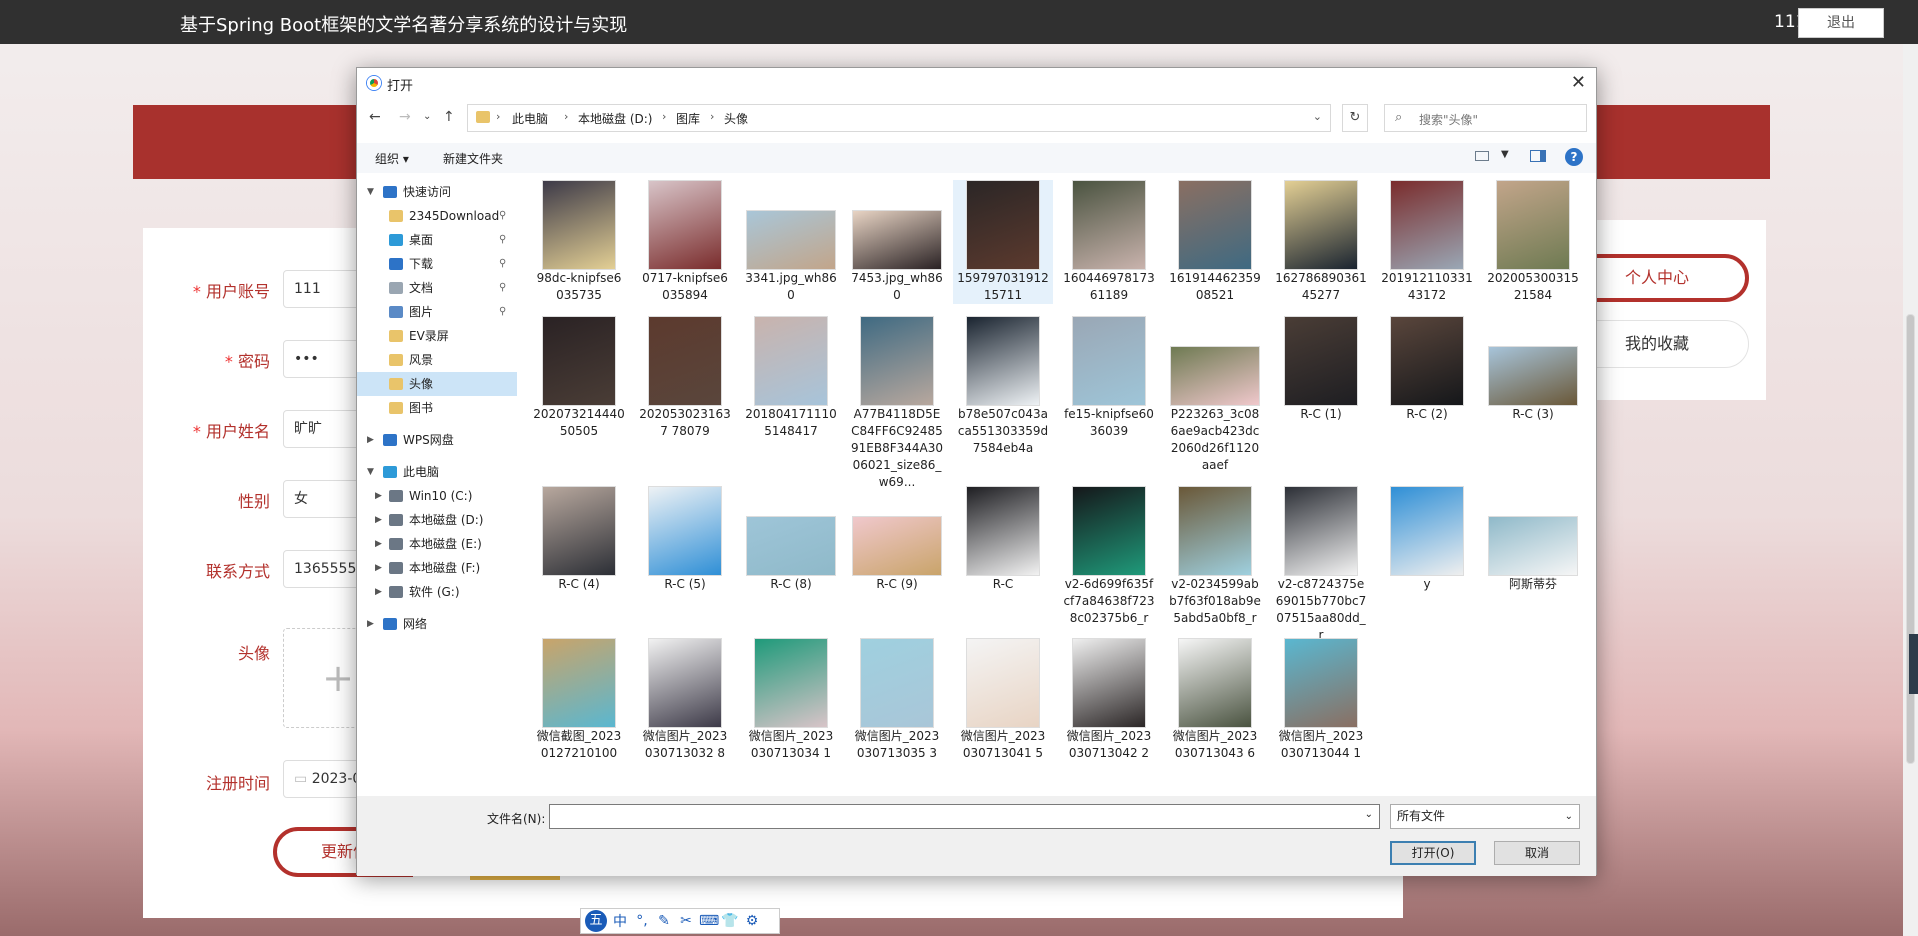 The width and height of the screenshot is (1918, 936). What do you see at coordinates (1321, 700) in the screenshot?
I see `file-tile: 微信图片_2023030713044 1` at bounding box center [1321, 700].